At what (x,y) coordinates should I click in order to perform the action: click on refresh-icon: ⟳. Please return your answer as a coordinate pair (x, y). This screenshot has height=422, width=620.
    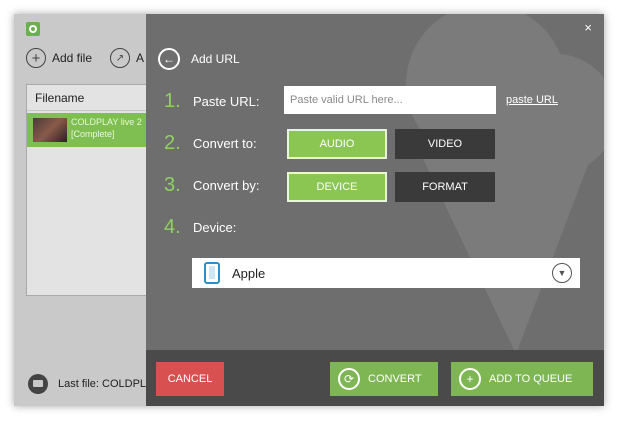
    Looking at the image, I should click on (349, 379).